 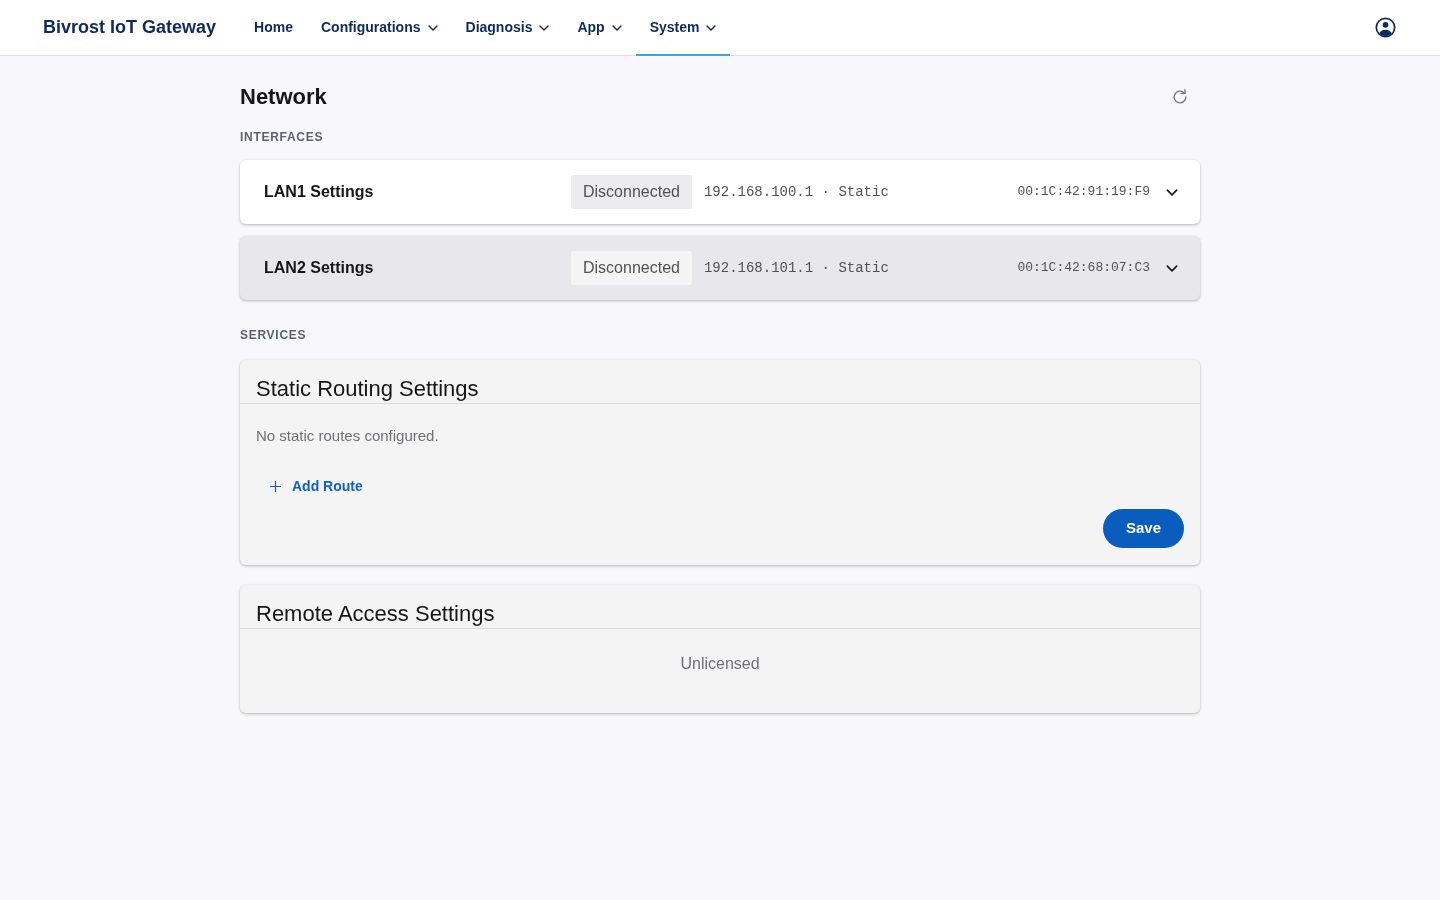 What do you see at coordinates (507, 28) in the screenshot?
I see `nav-menu: Diagnosis` at bounding box center [507, 28].